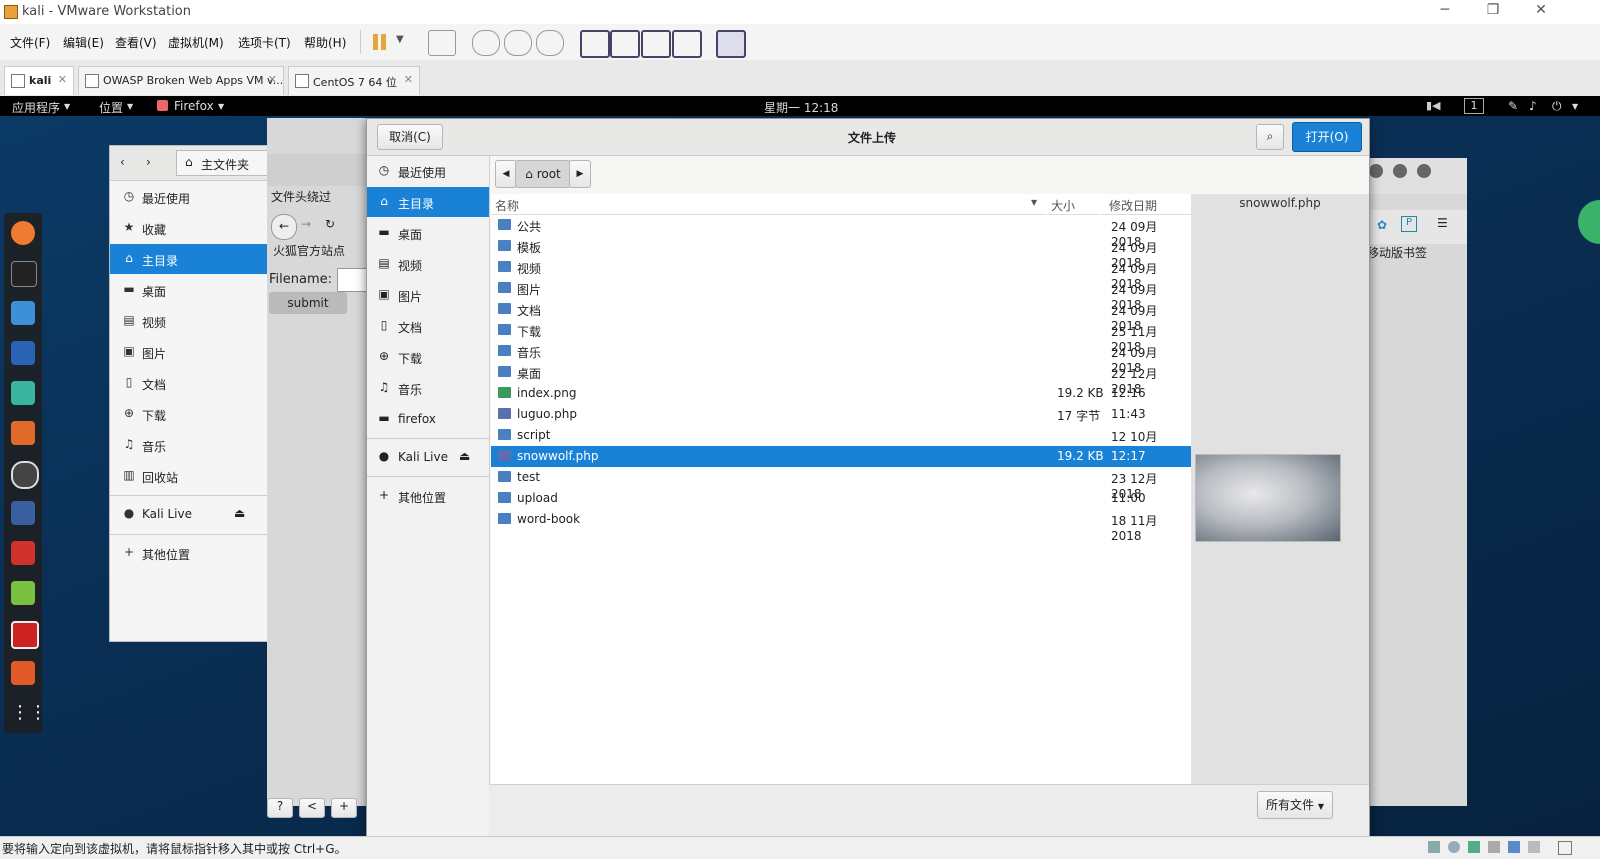 Image resolution: width=1600 pixels, height=859 pixels. Describe the element at coordinates (410, 137) in the screenshot. I see `cancel-button: 取消(C)` at that location.